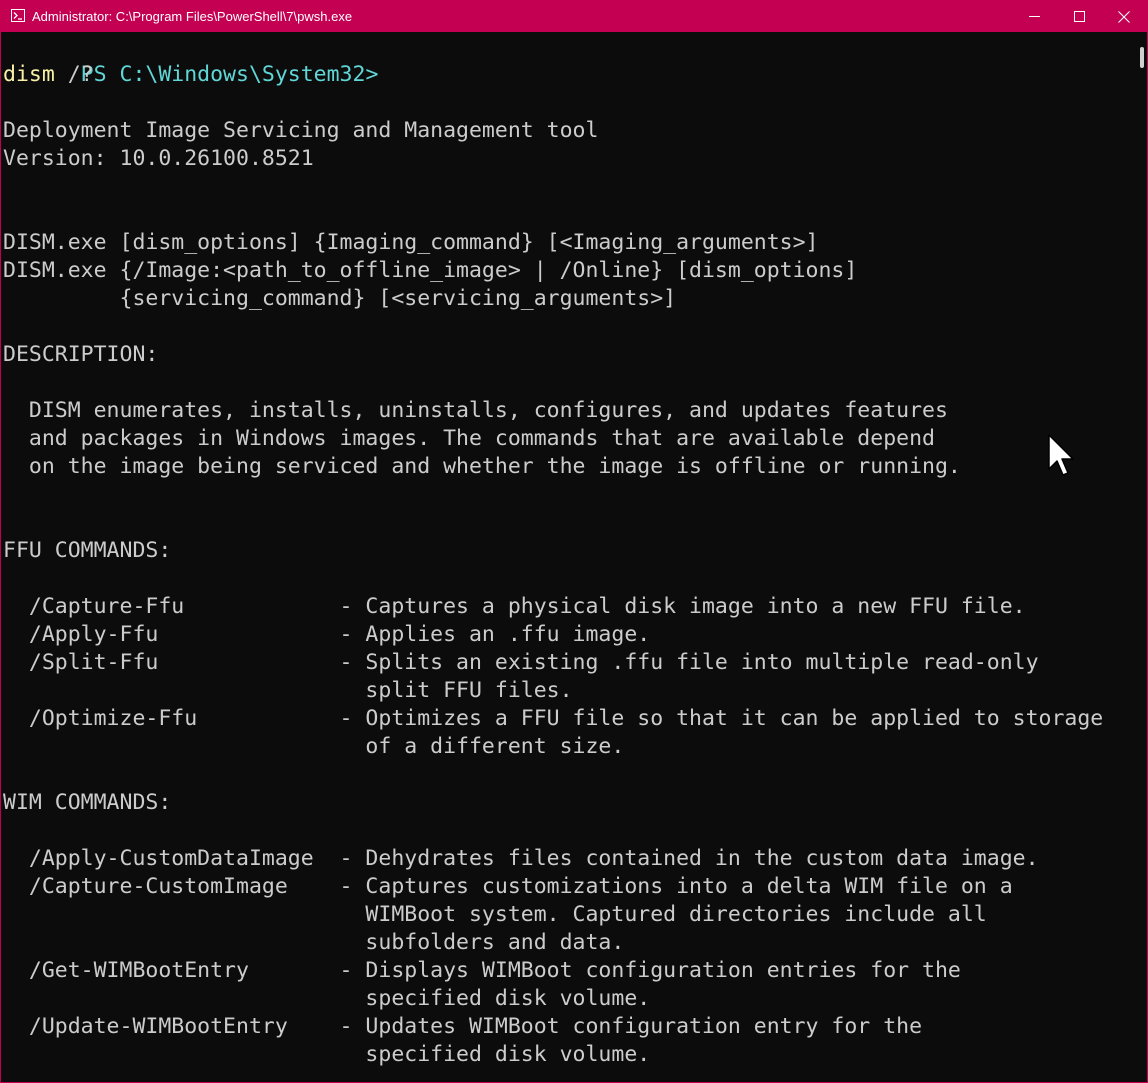  I want to click on command-text: dism, so click(29, 74).